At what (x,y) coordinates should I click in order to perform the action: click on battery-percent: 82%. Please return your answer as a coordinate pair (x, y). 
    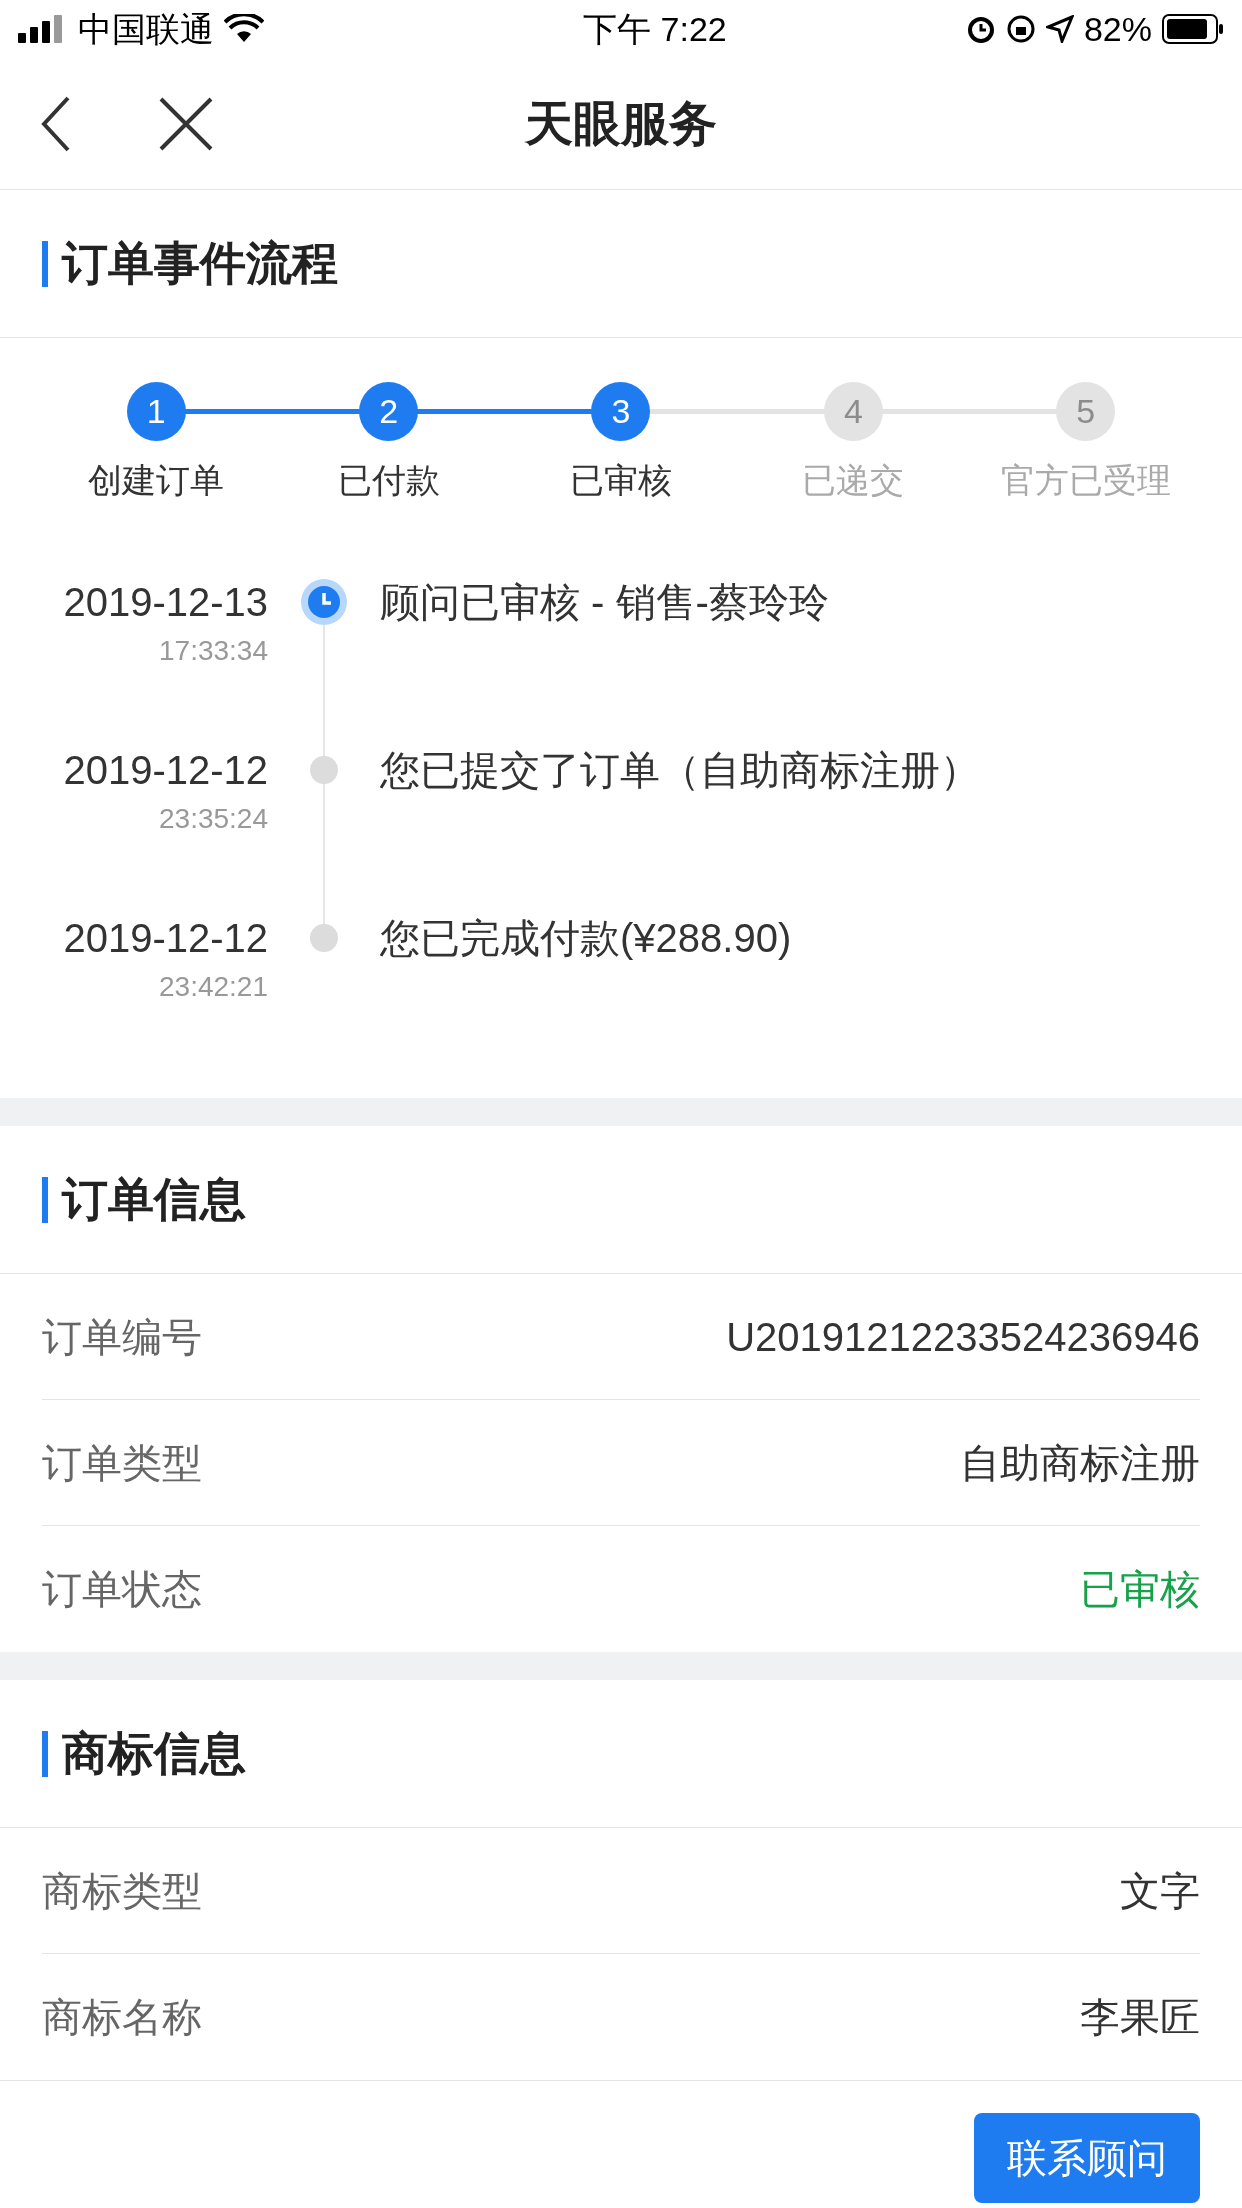
    Looking at the image, I should click on (1117, 29).